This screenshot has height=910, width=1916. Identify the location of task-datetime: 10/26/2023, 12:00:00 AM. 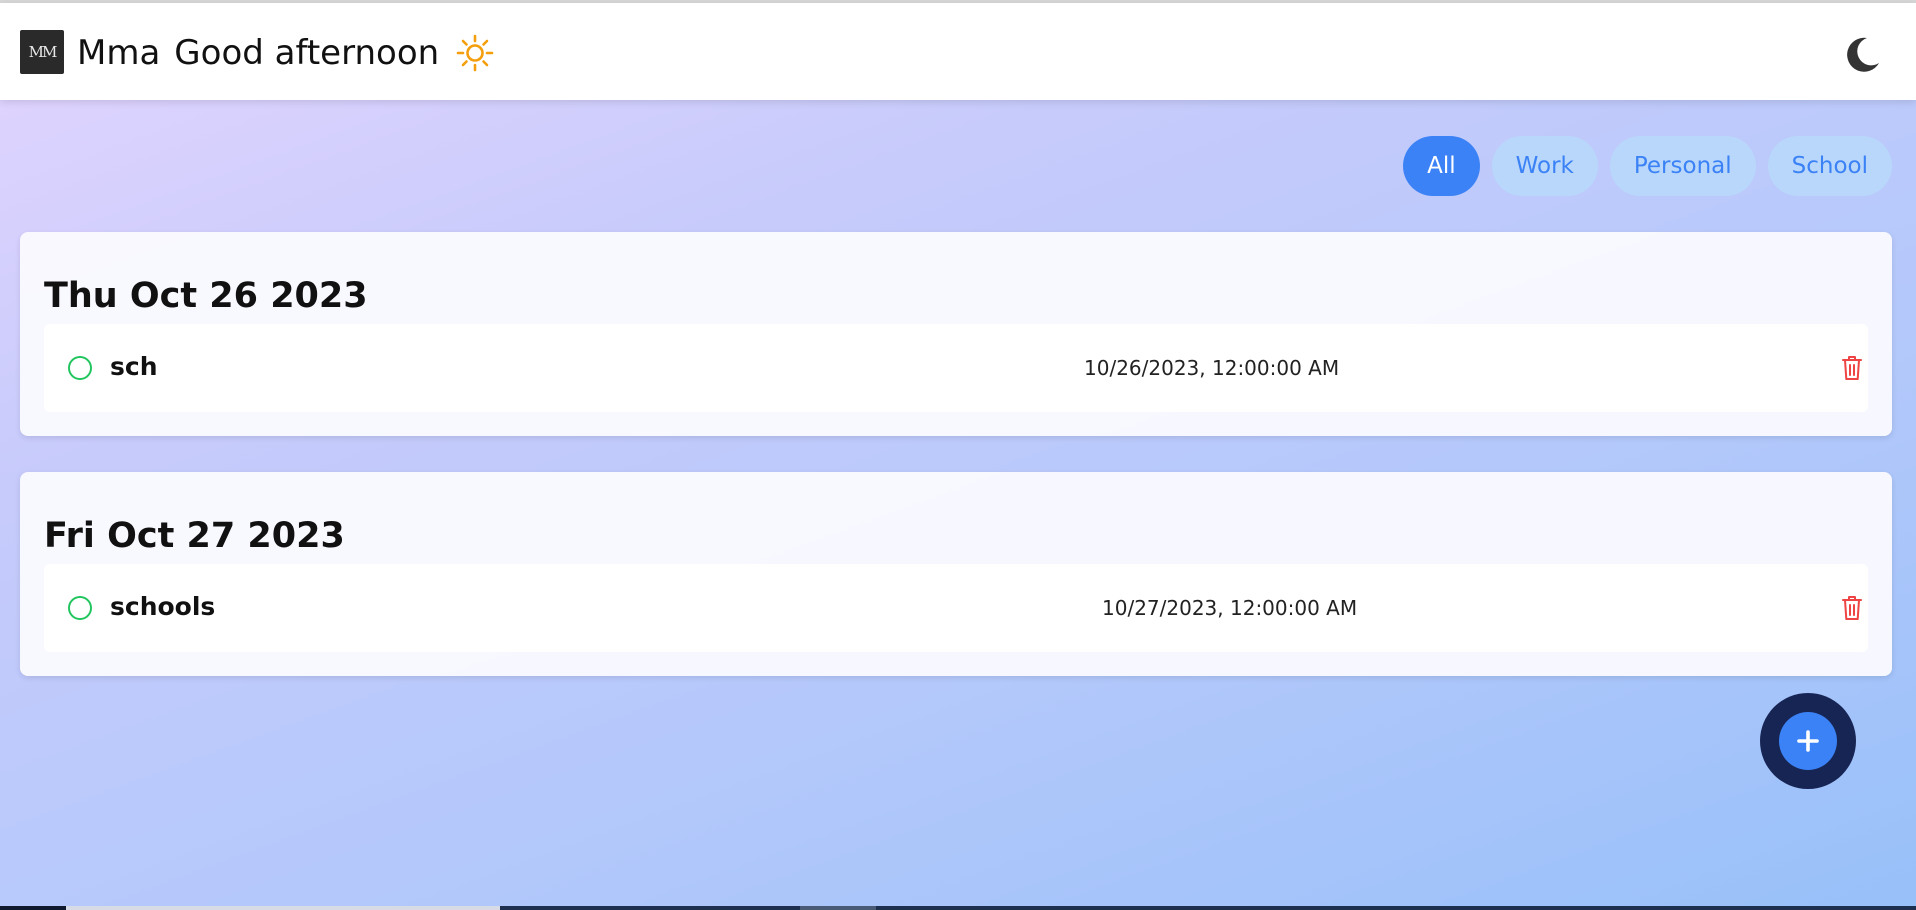
(1212, 368).